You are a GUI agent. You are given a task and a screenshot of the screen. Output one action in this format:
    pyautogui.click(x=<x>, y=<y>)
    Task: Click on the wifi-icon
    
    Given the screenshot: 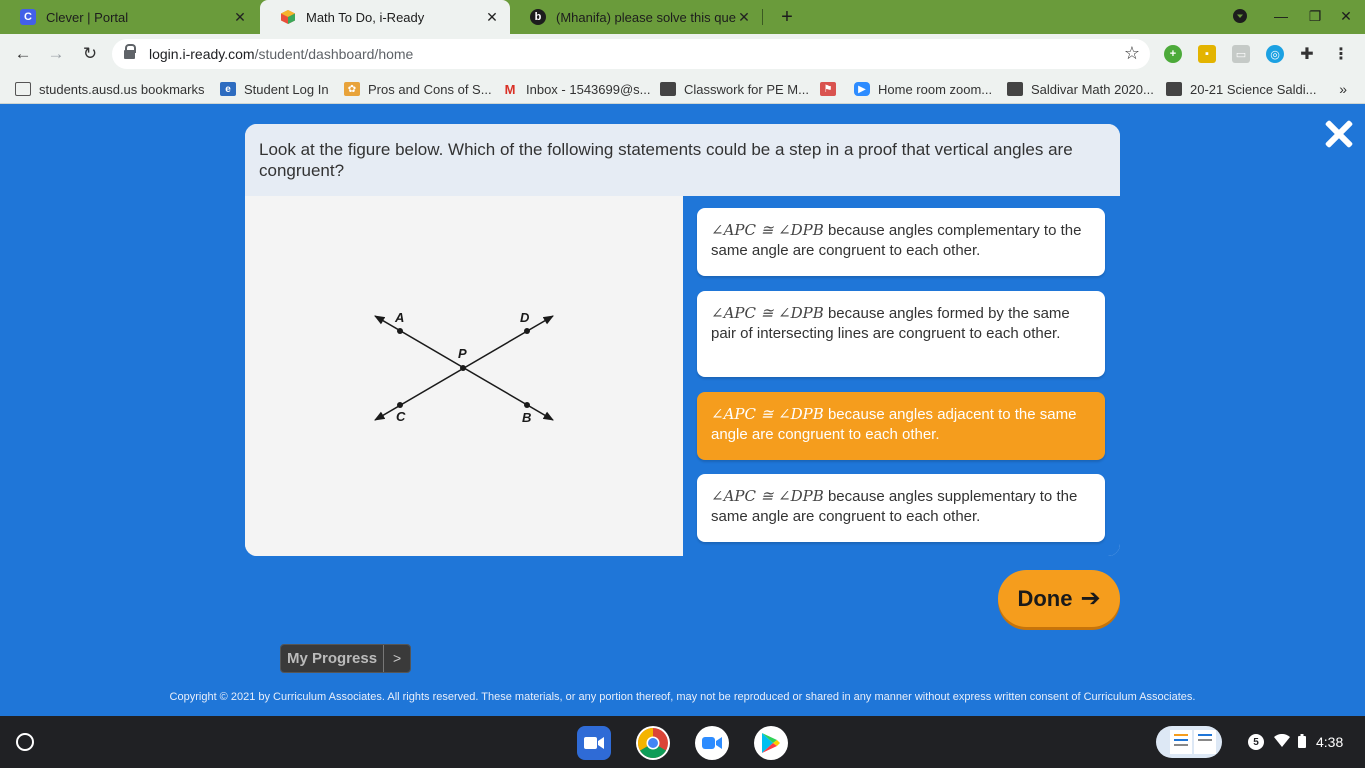 What is the action you would take?
    pyautogui.click(x=1282, y=741)
    